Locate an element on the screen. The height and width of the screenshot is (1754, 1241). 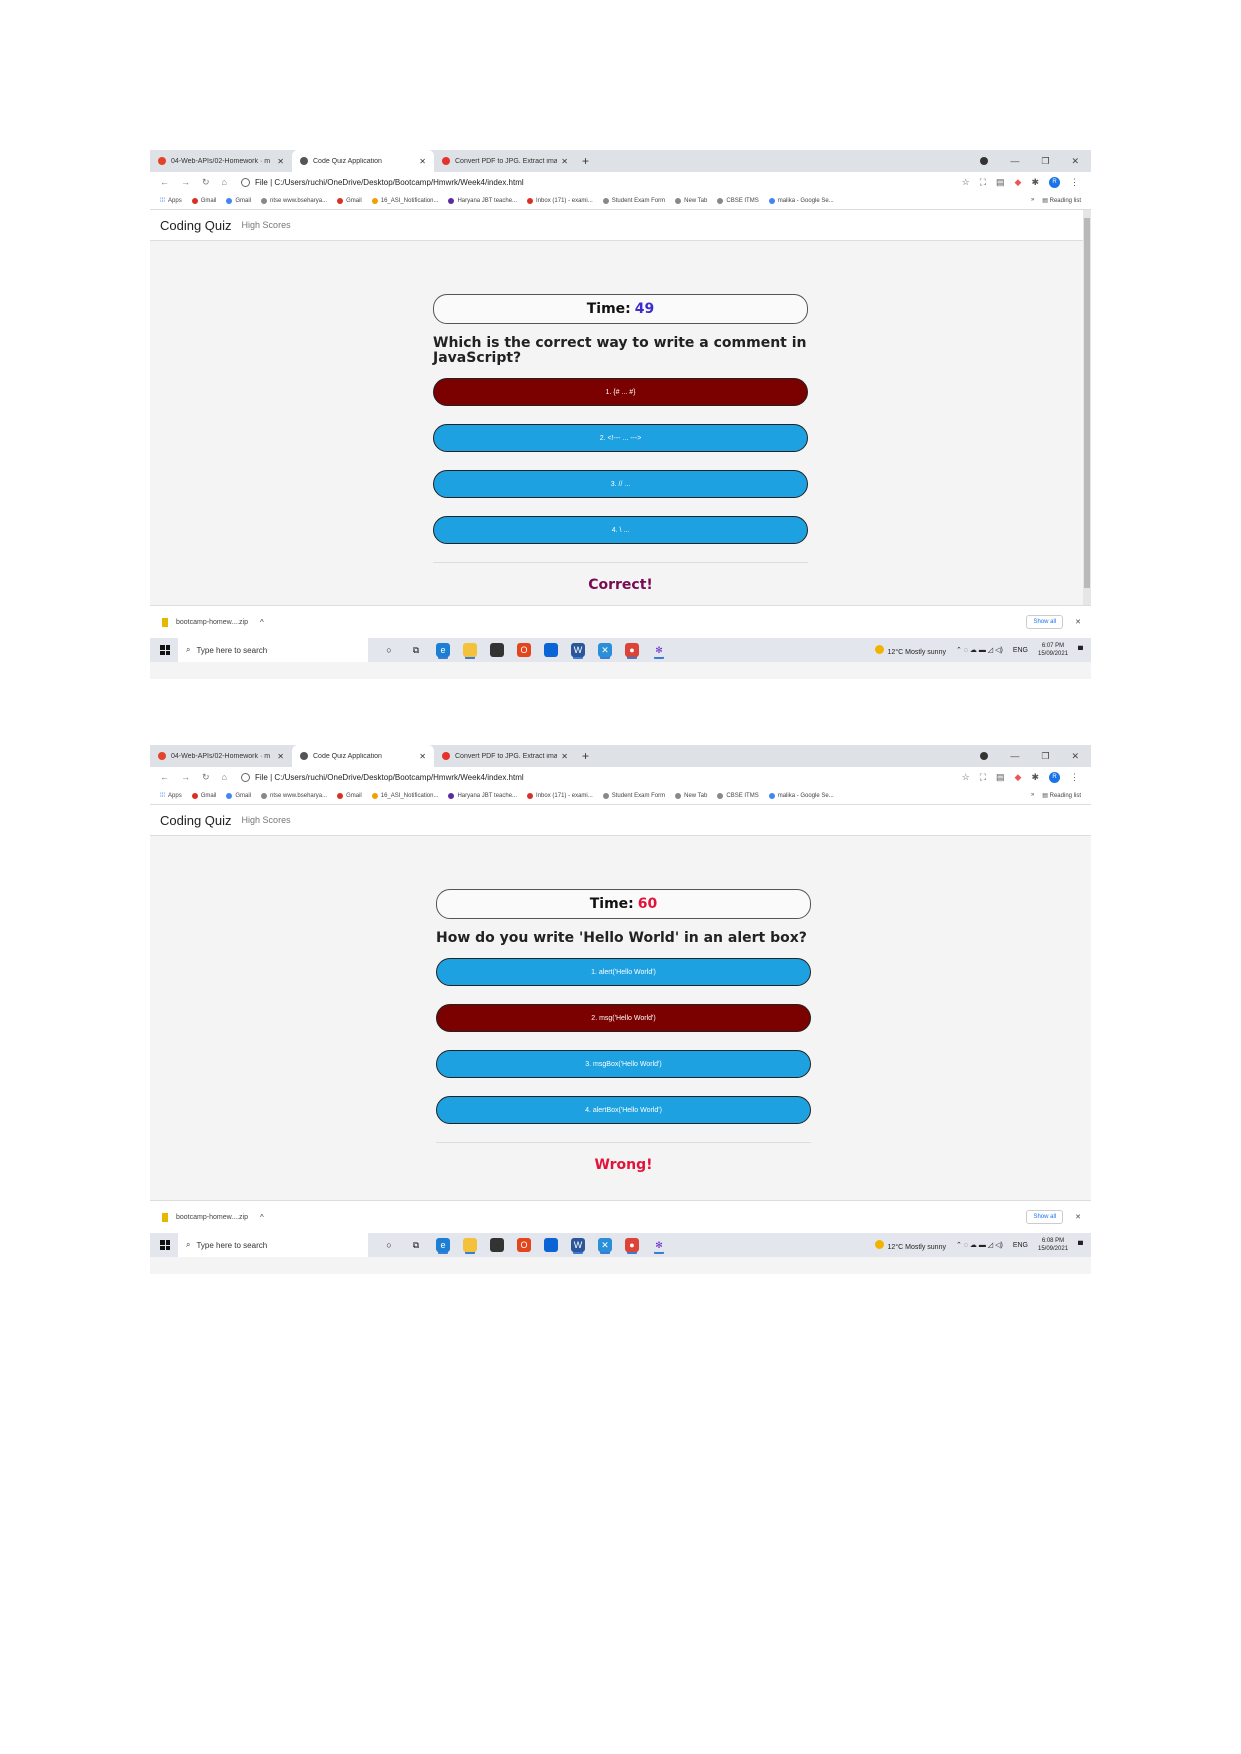
puzzle-icon: ✱ is located at coordinates (1035, 182).